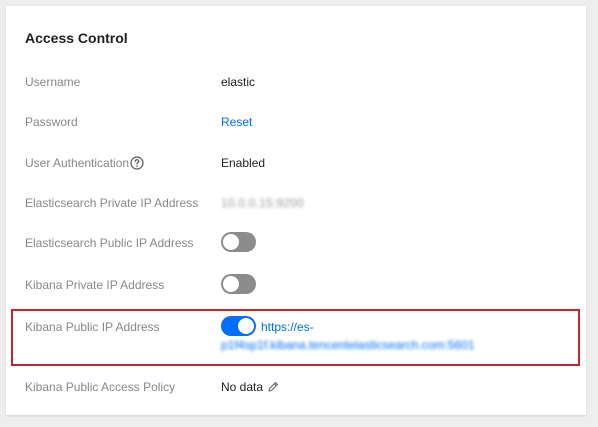 The height and width of the screenshot is (427, 598). What do you see at coordinates (301, 244) in the screenshot?
I see `row-es-public-ip: Elasticsearch Public IP Address` at bounding box center [301, 244].